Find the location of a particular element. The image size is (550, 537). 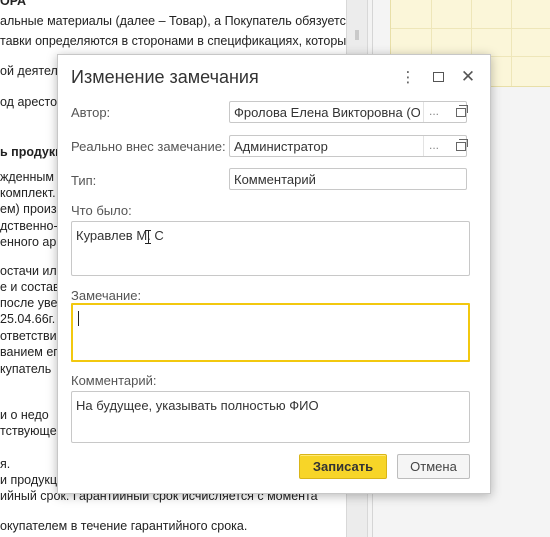

document-line: ь продукц is located at coordinates (31, 152).